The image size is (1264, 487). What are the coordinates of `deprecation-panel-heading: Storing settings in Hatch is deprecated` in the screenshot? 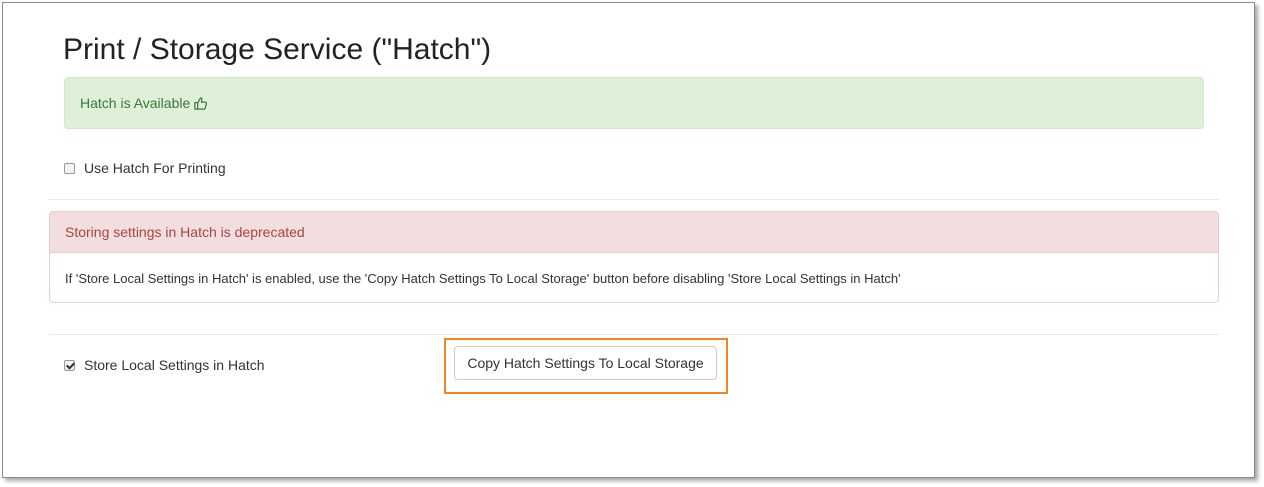 It's located at (634, 232).